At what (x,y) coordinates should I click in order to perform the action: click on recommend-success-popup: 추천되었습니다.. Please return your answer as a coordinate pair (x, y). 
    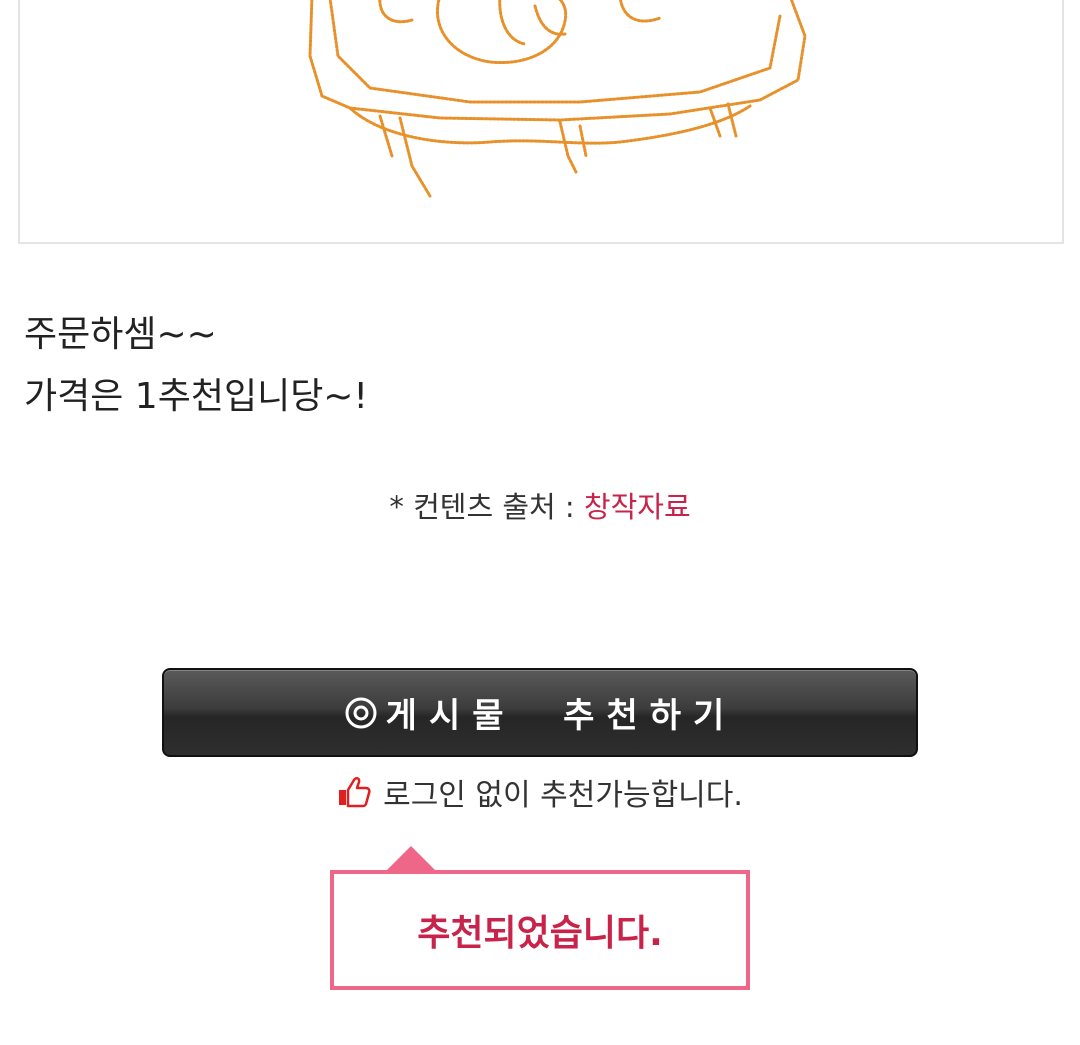
    Looking at the image, I should click on (540, 930).